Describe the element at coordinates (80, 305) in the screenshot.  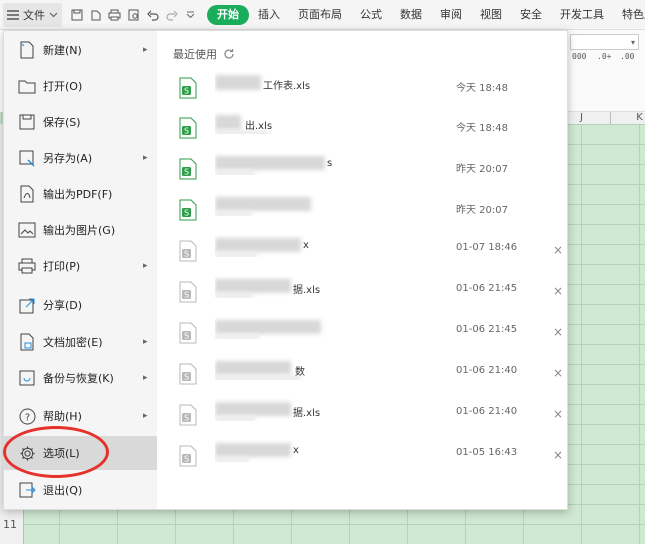
I see `menu-item-share: 分享(D)` at that location.